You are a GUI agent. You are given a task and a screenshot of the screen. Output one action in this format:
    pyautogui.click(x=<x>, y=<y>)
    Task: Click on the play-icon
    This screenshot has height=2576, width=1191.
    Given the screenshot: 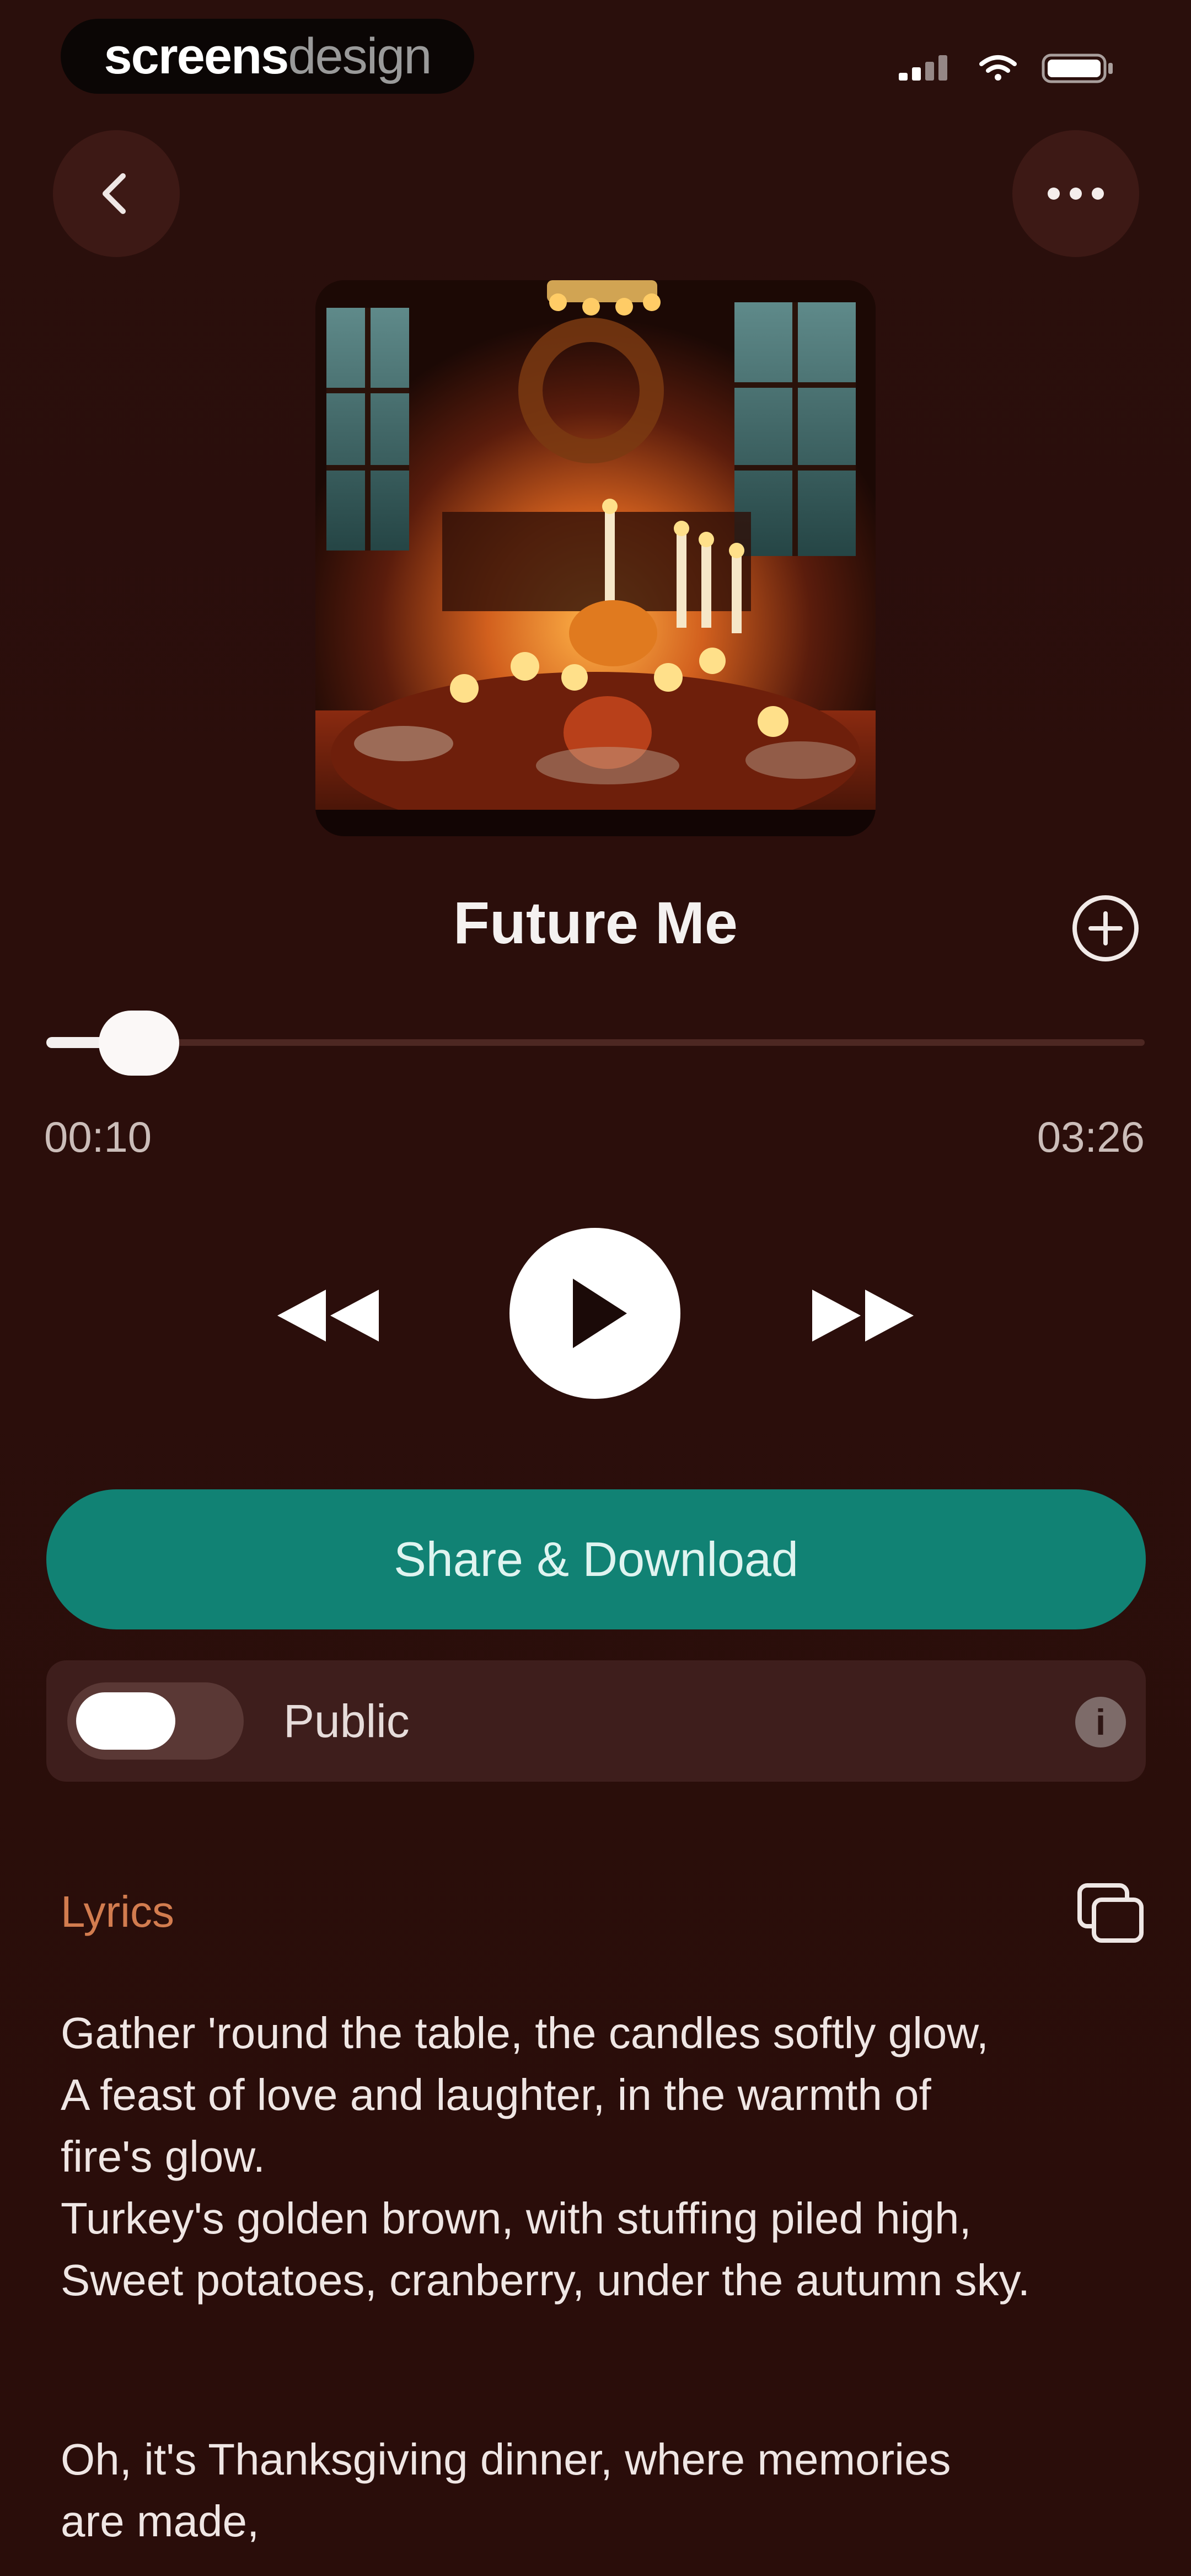 What is the action you would take?
    pyautogui.click(x=600, y=1313)
    